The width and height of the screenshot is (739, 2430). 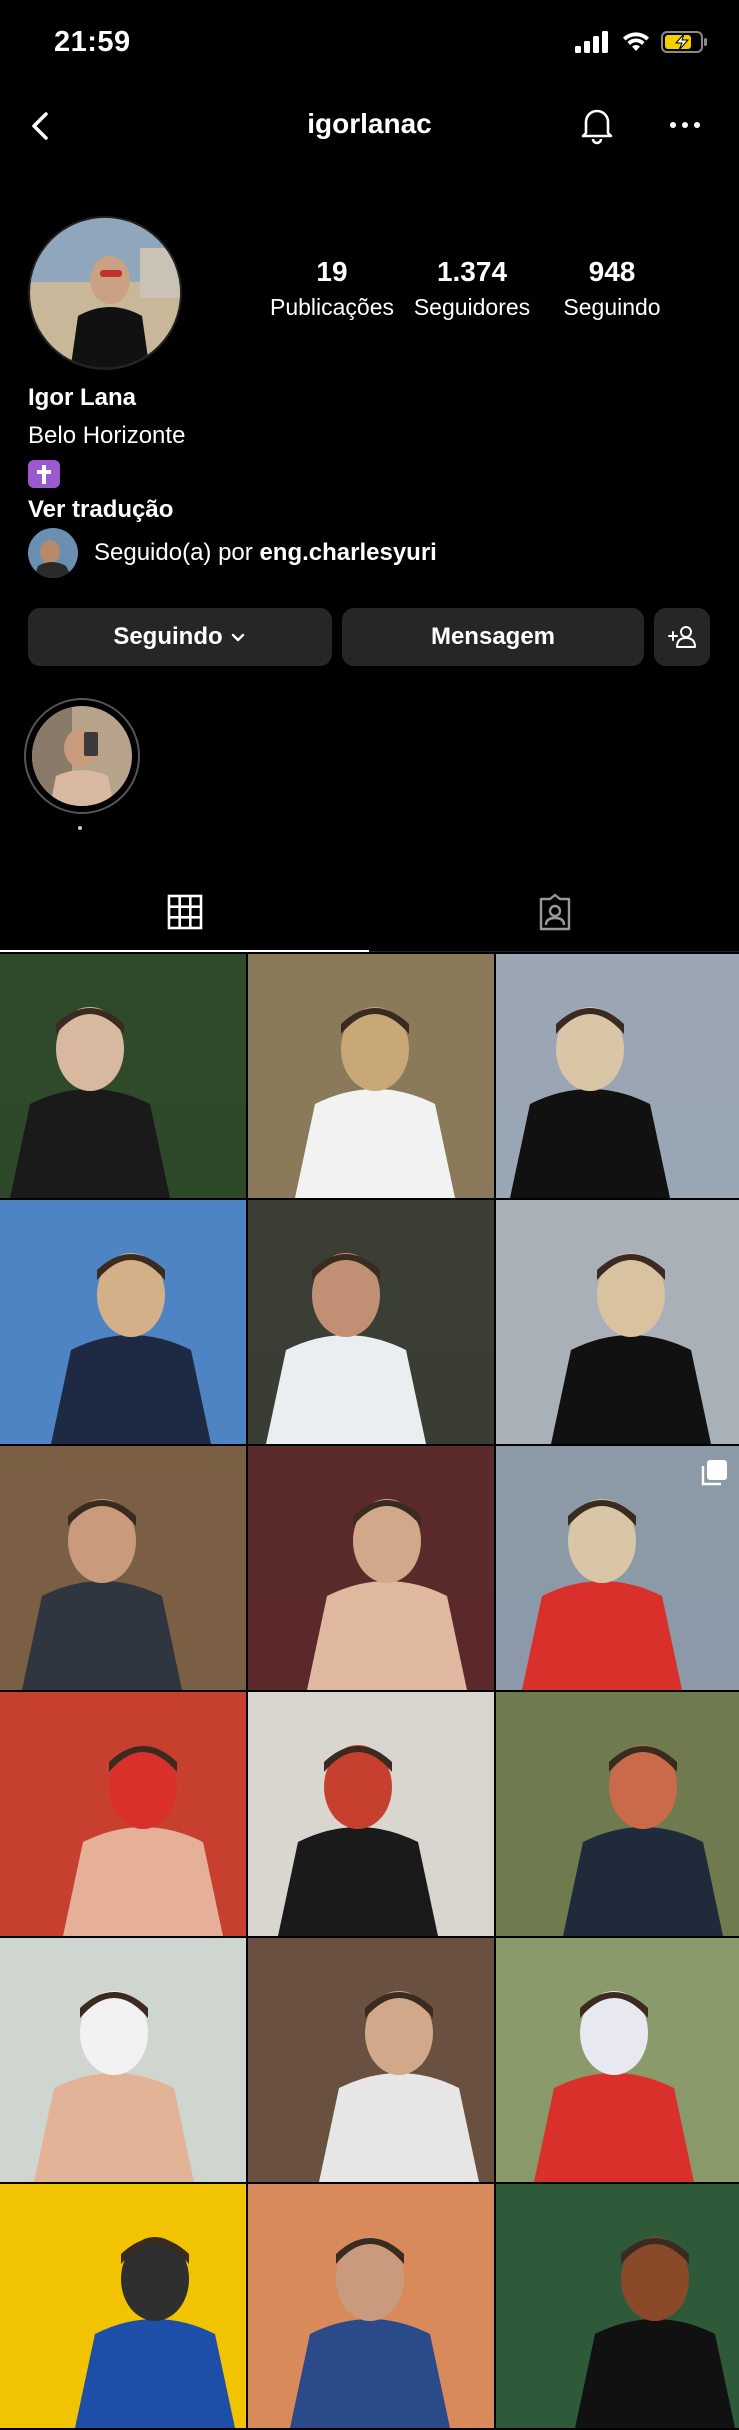 What do you see at coordinates (714, 1473) in the screenshot?
I see `carousel-icon` at bounding box center [714, 1473].